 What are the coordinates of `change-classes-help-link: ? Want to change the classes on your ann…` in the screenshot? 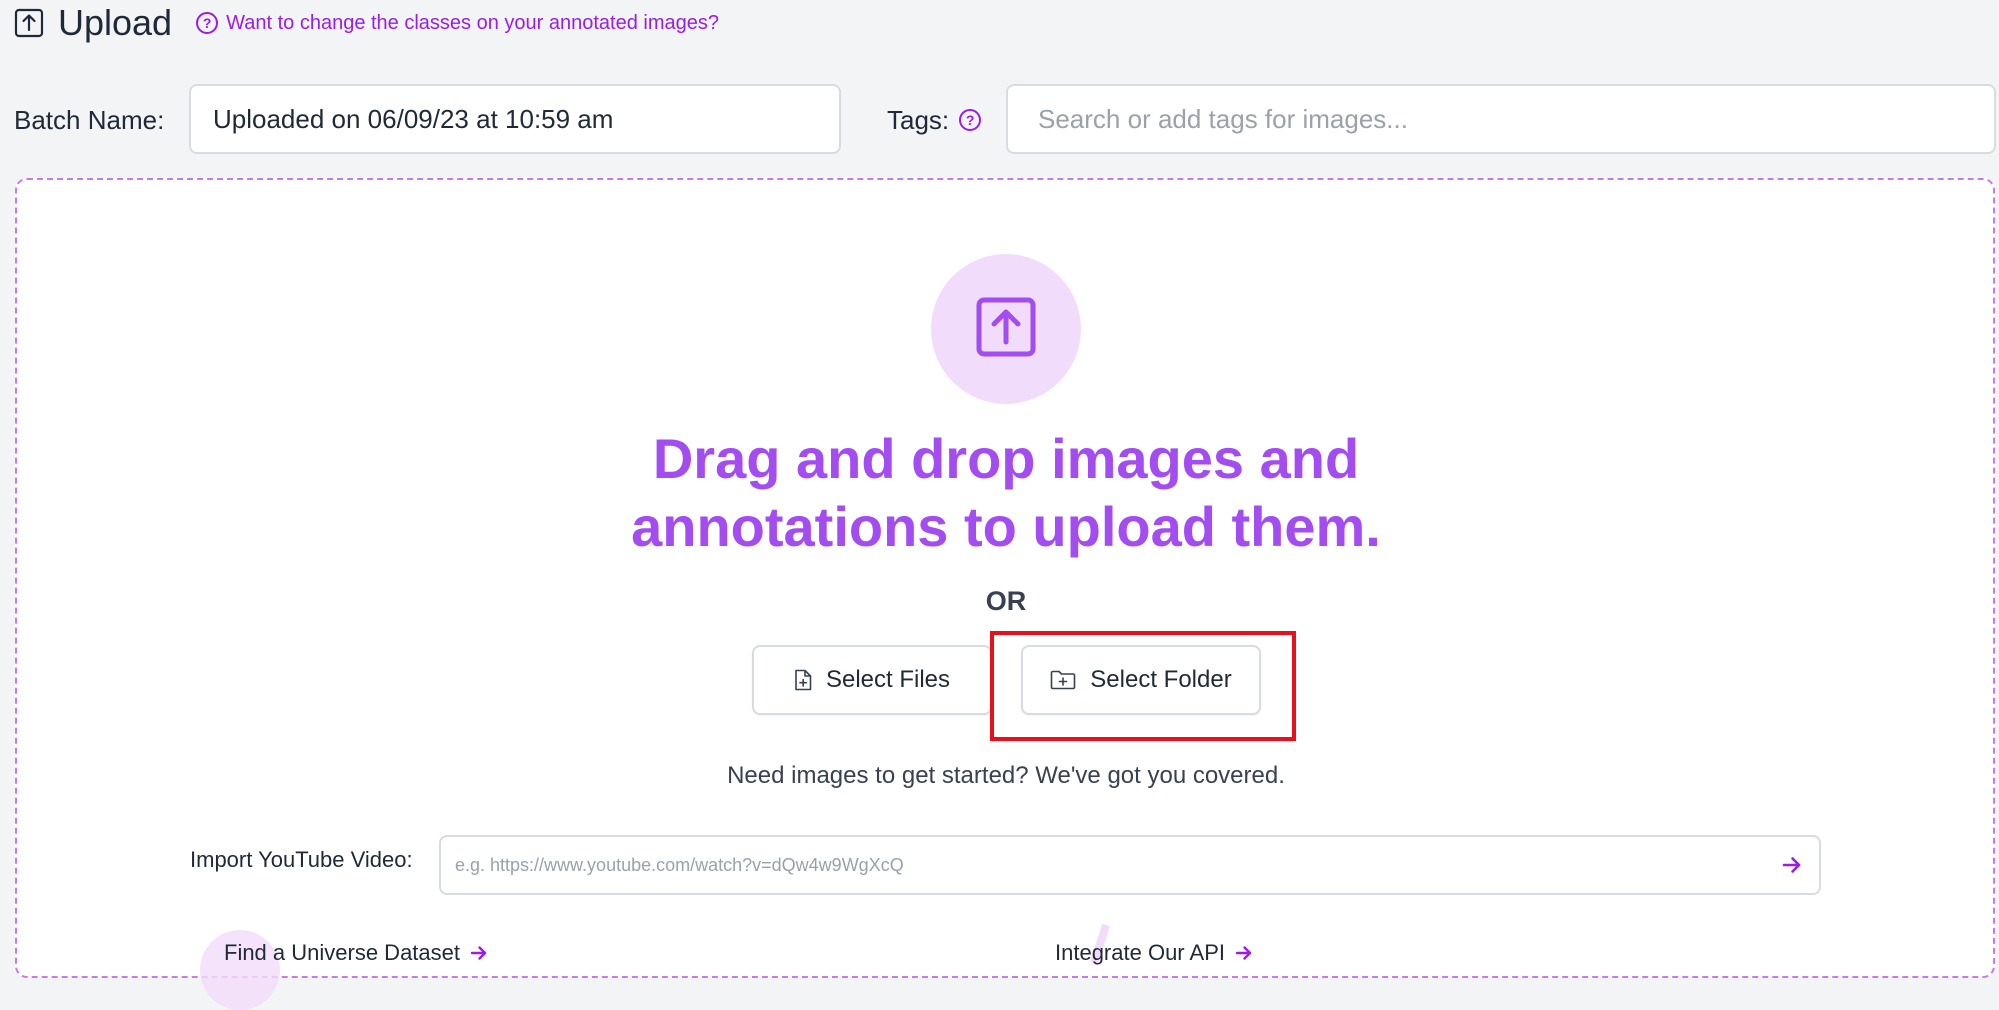 It's located at (457, 23).